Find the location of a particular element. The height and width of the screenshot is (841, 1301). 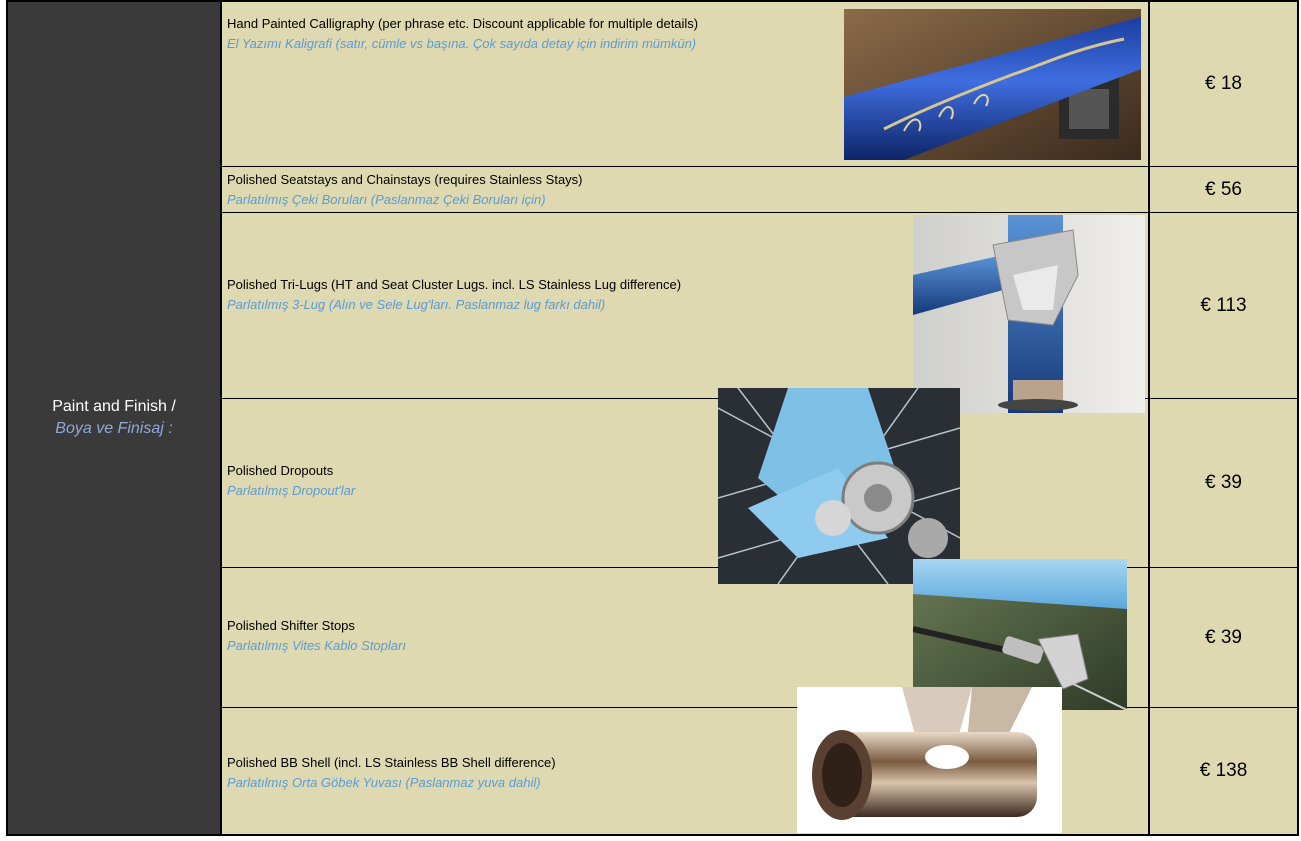

category-label-en: Paint and Finish / is located at coordinates (114, 406).